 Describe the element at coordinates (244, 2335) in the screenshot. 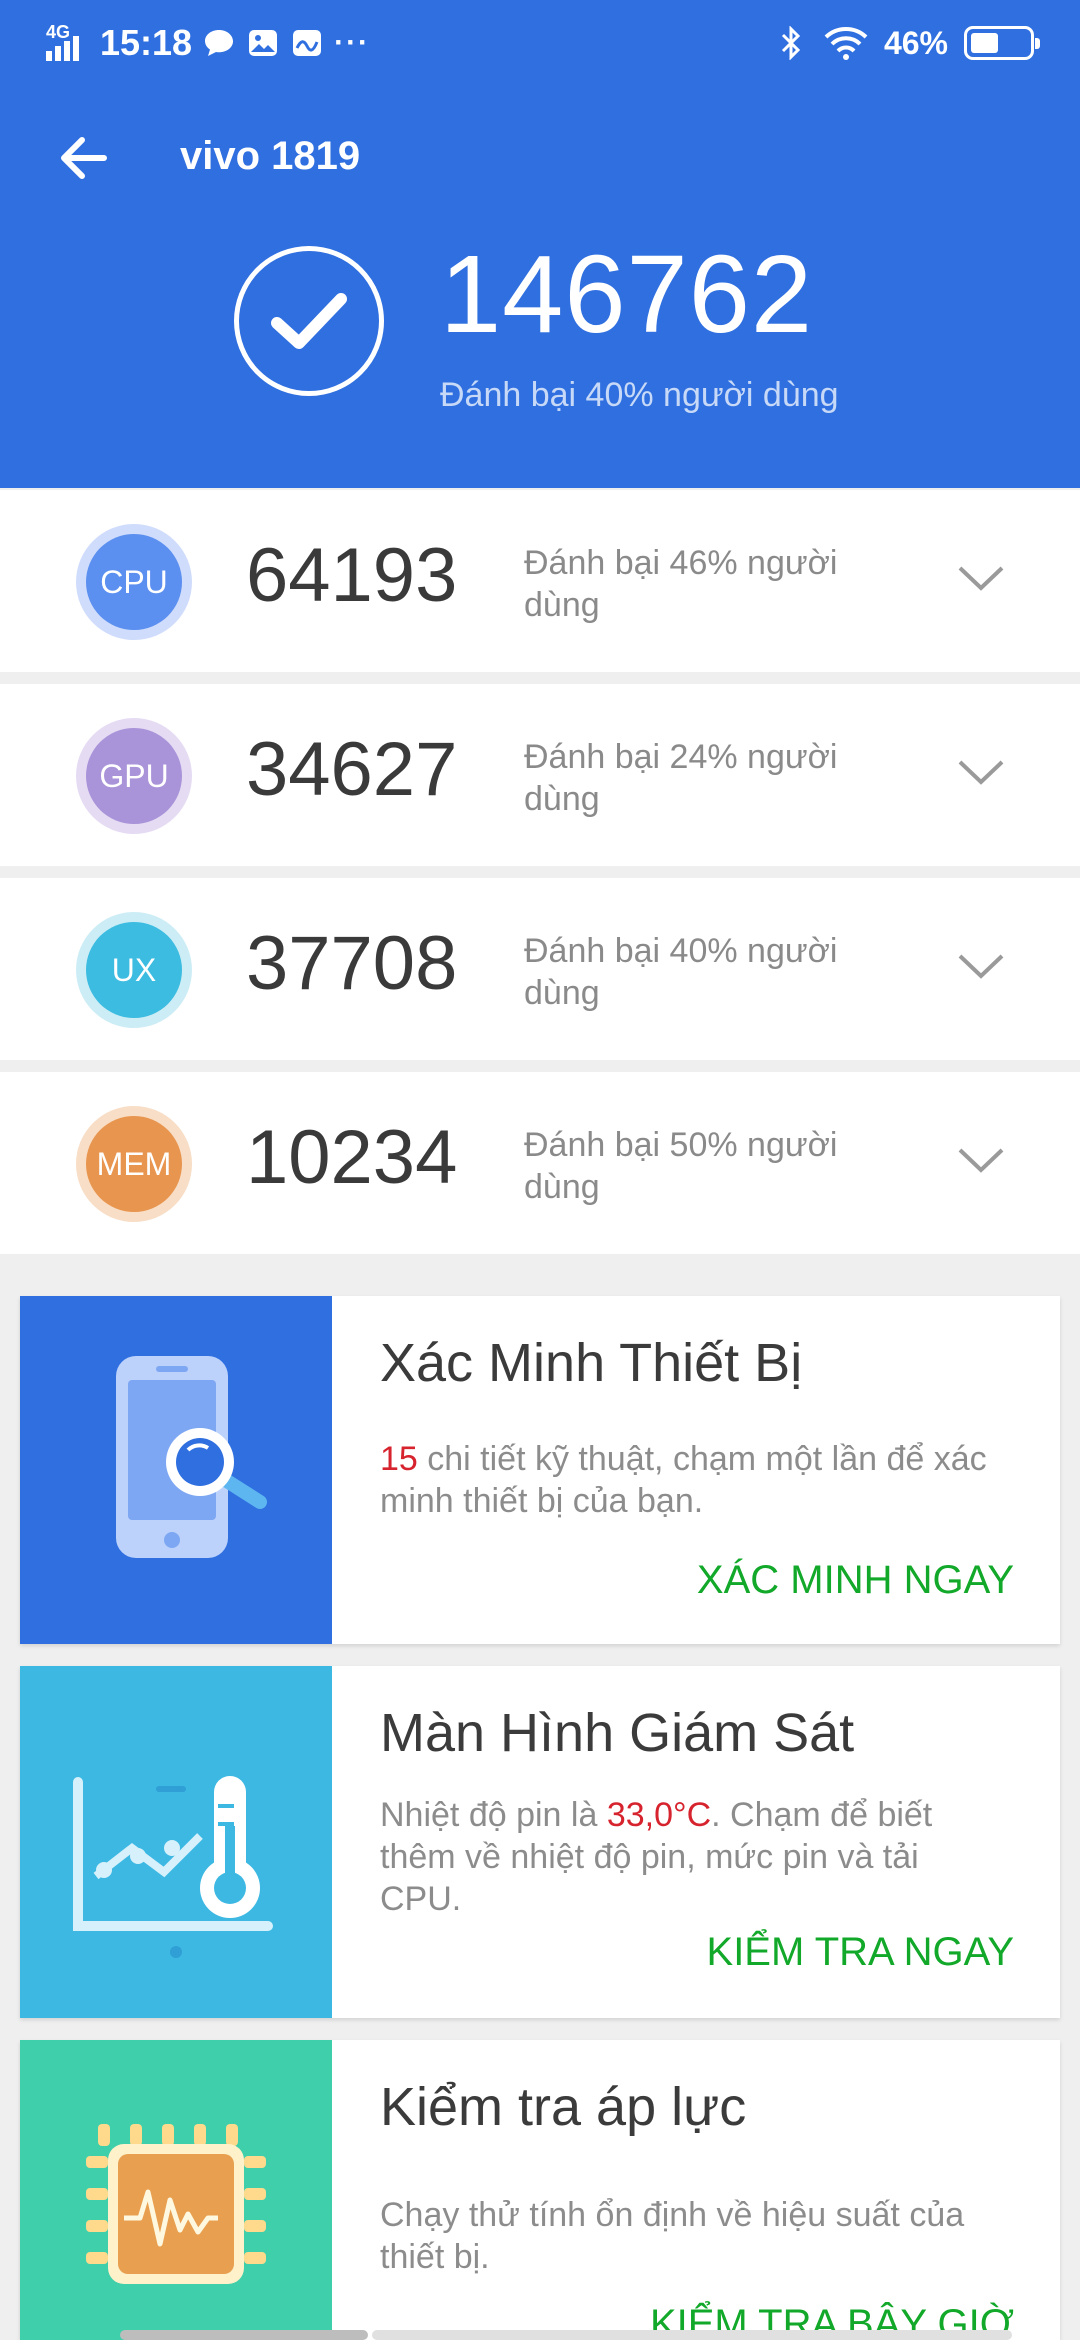

I see `scroll-indicator` at that location.